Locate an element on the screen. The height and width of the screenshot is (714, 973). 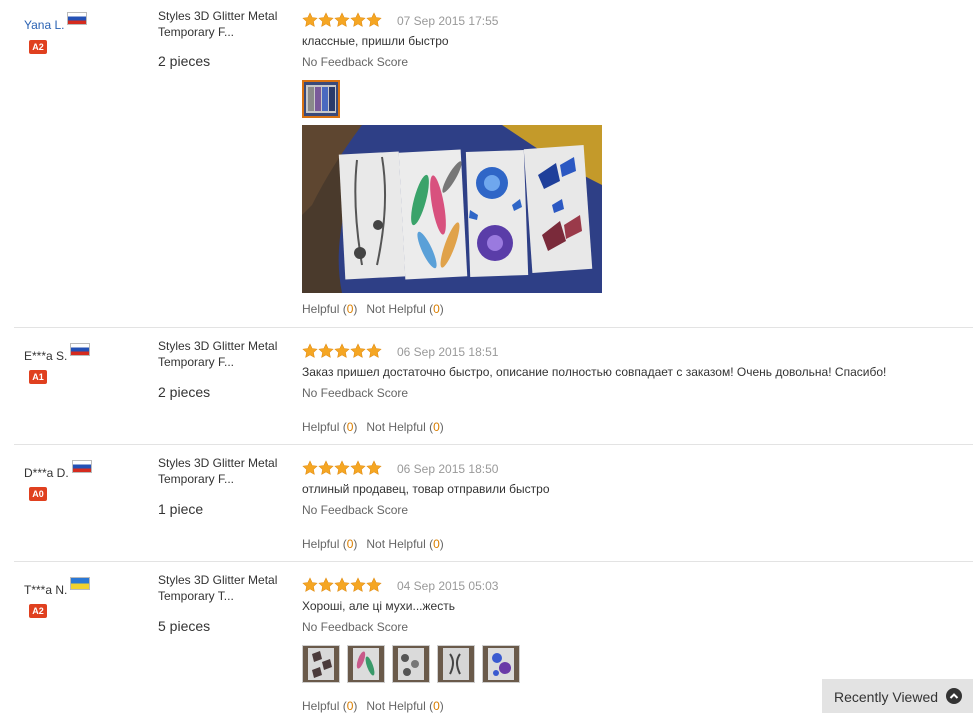
review-date: 06 Sep 2015 18:51 is located at coordinates (448, 352).